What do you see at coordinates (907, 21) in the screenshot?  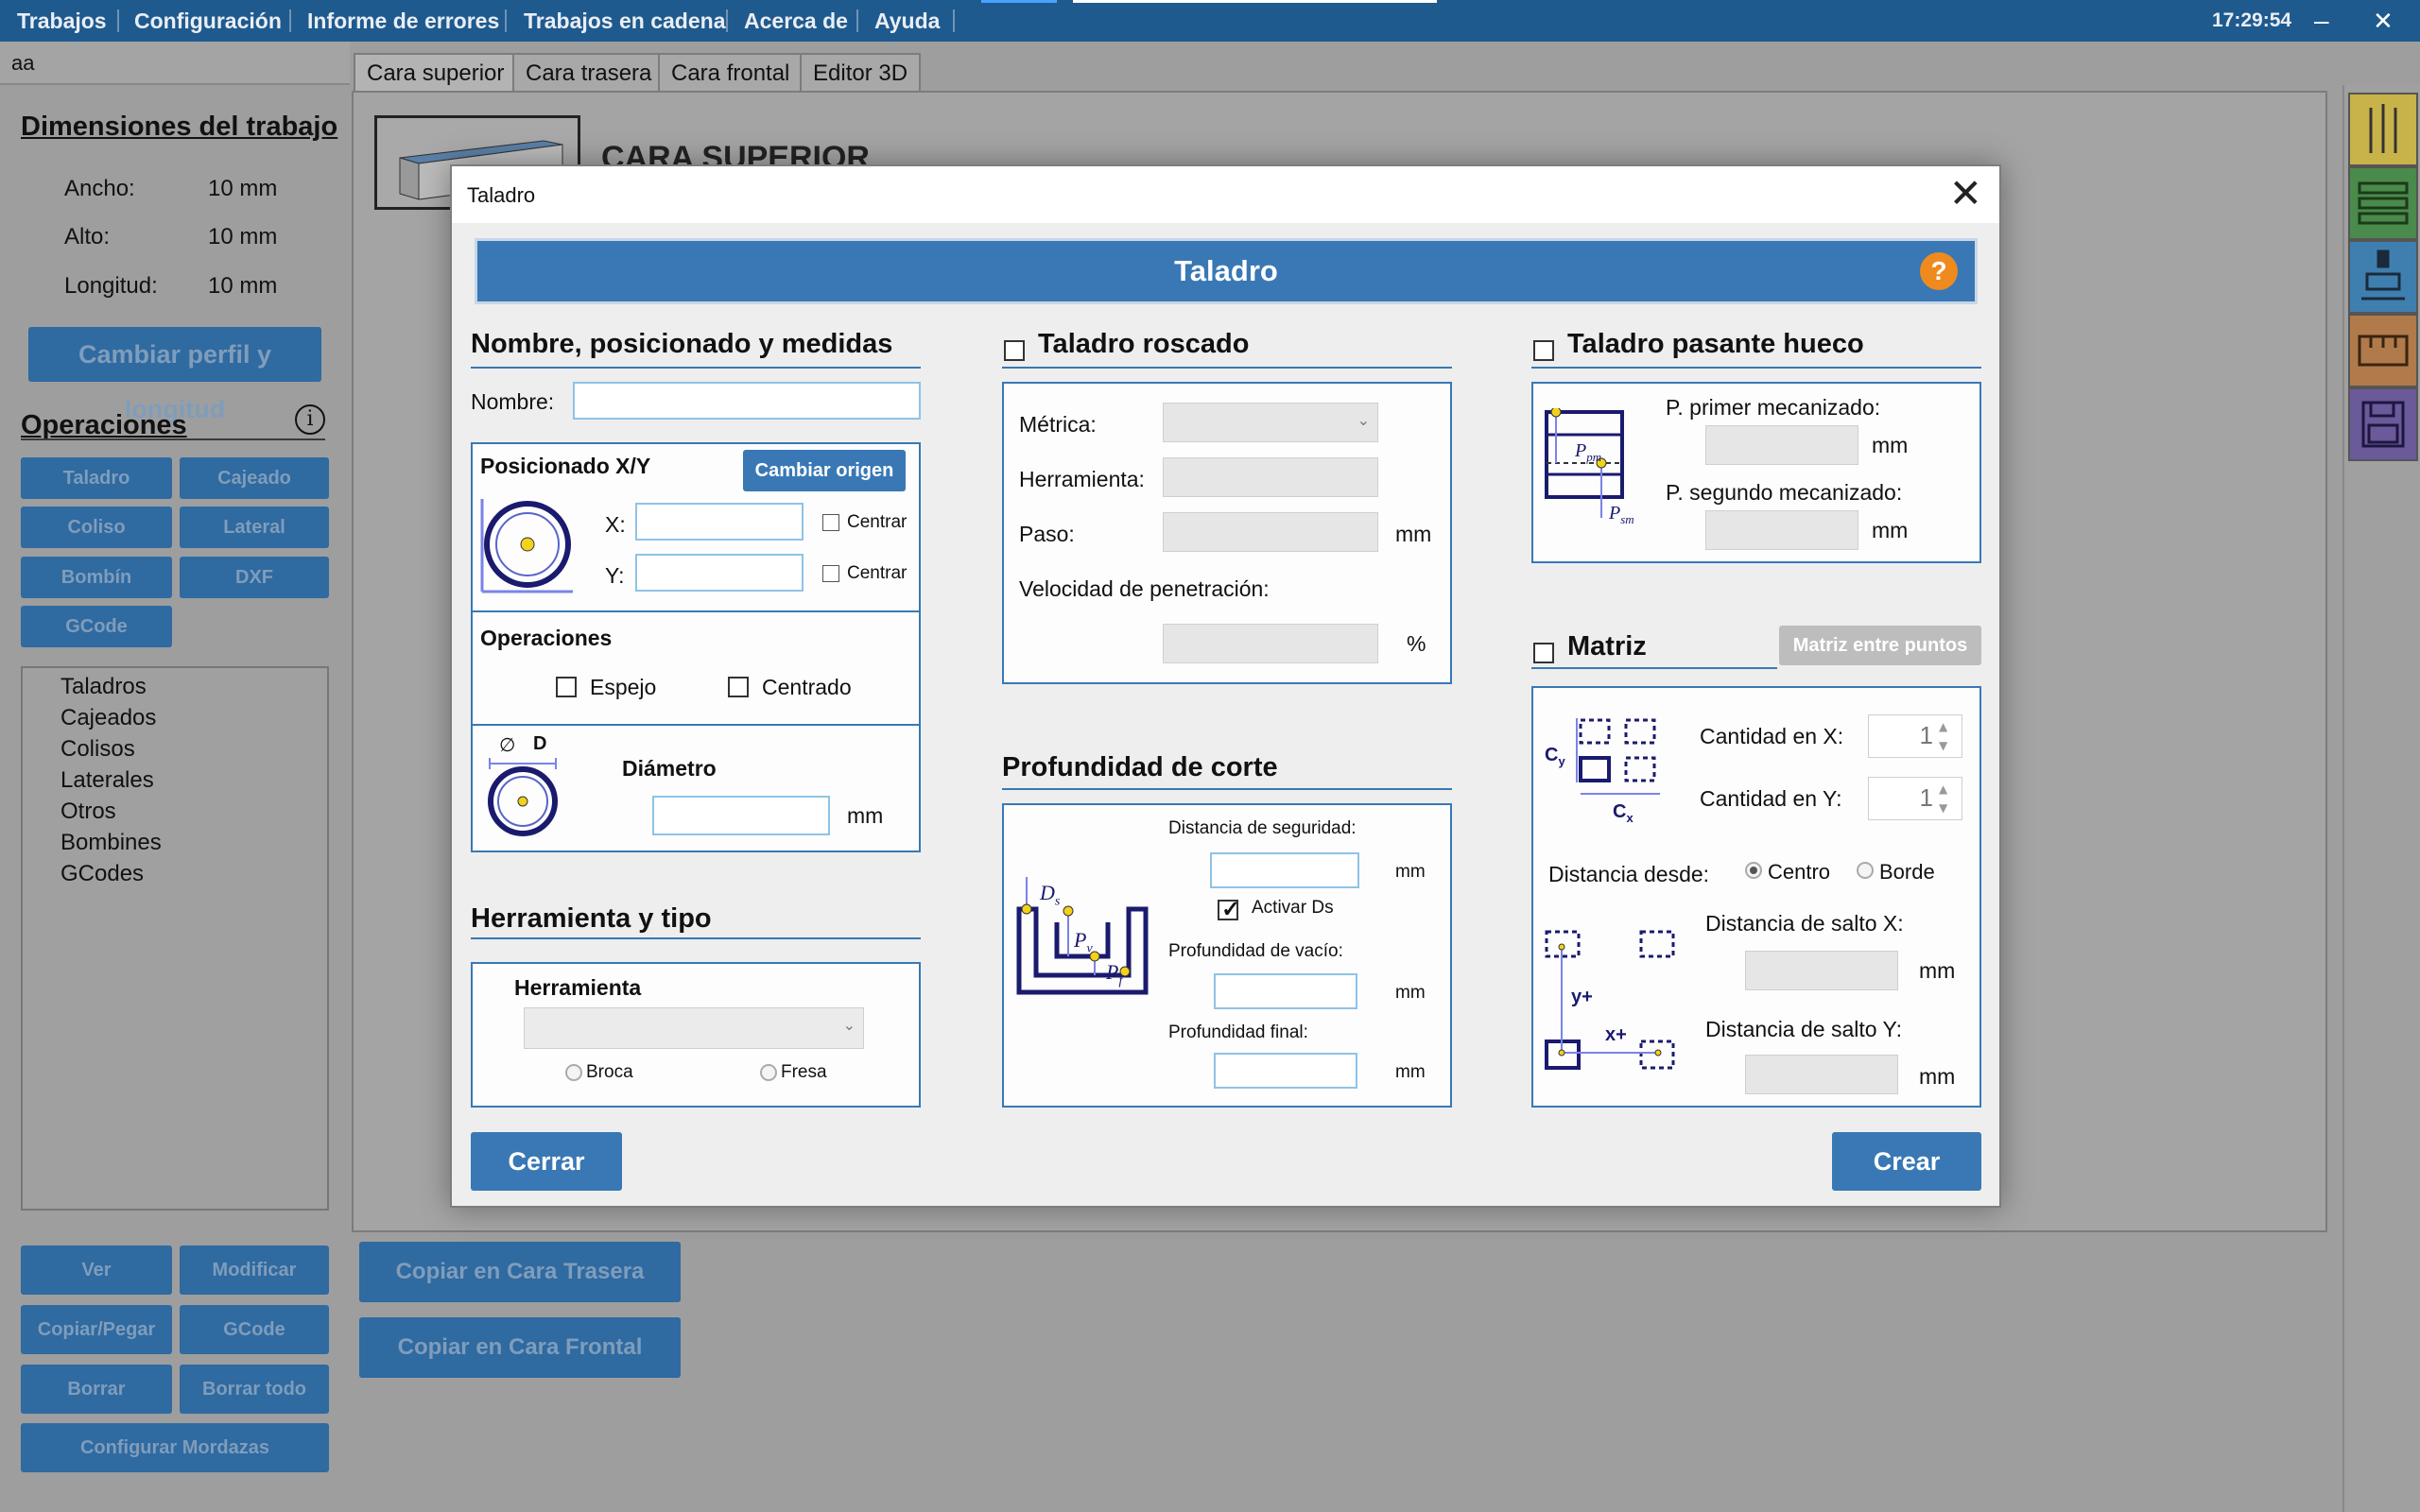 I see `menu-ayuda: Ayuda` at bounding box center [907, 21].